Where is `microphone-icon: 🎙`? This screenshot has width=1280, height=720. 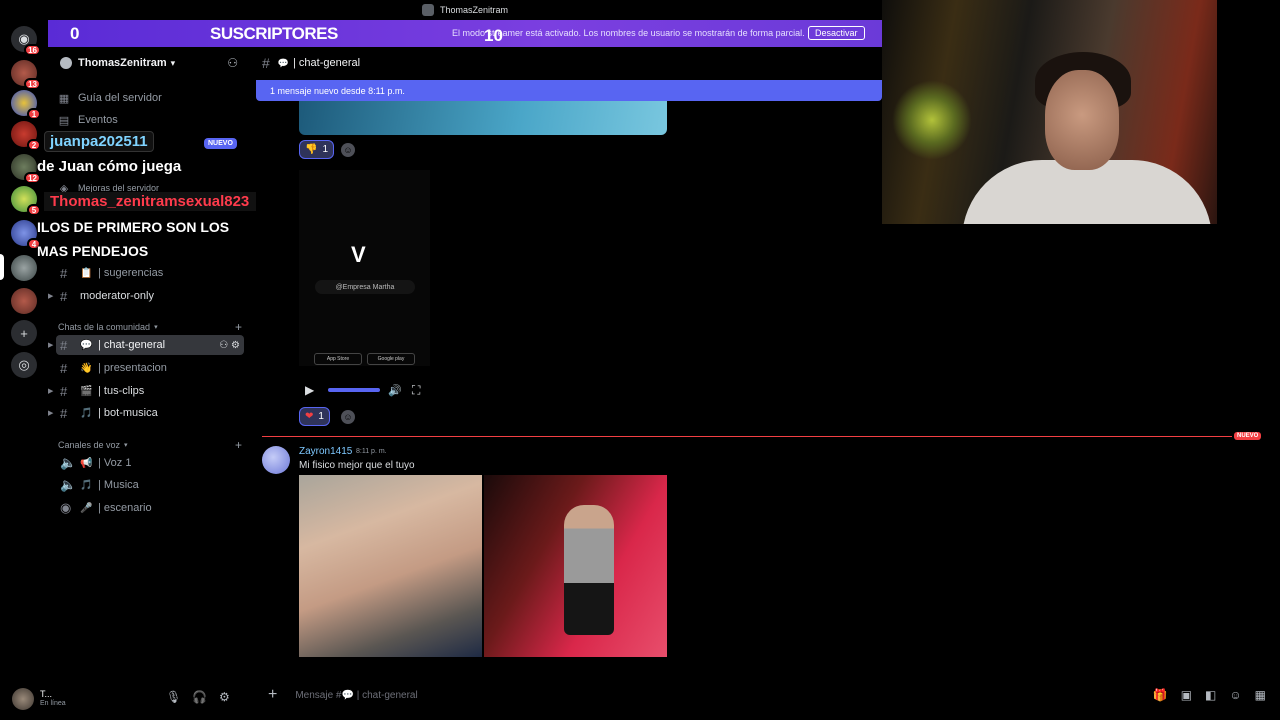
microphone-icon: 🎙 is located at coordinates (173, 697).